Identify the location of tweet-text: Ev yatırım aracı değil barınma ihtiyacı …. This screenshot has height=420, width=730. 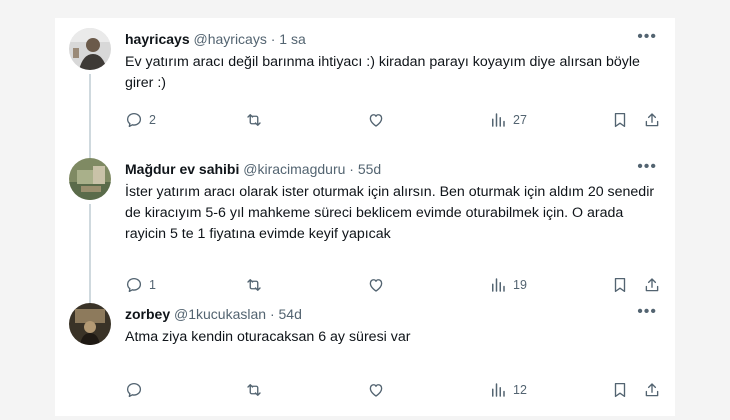
(382, 72).